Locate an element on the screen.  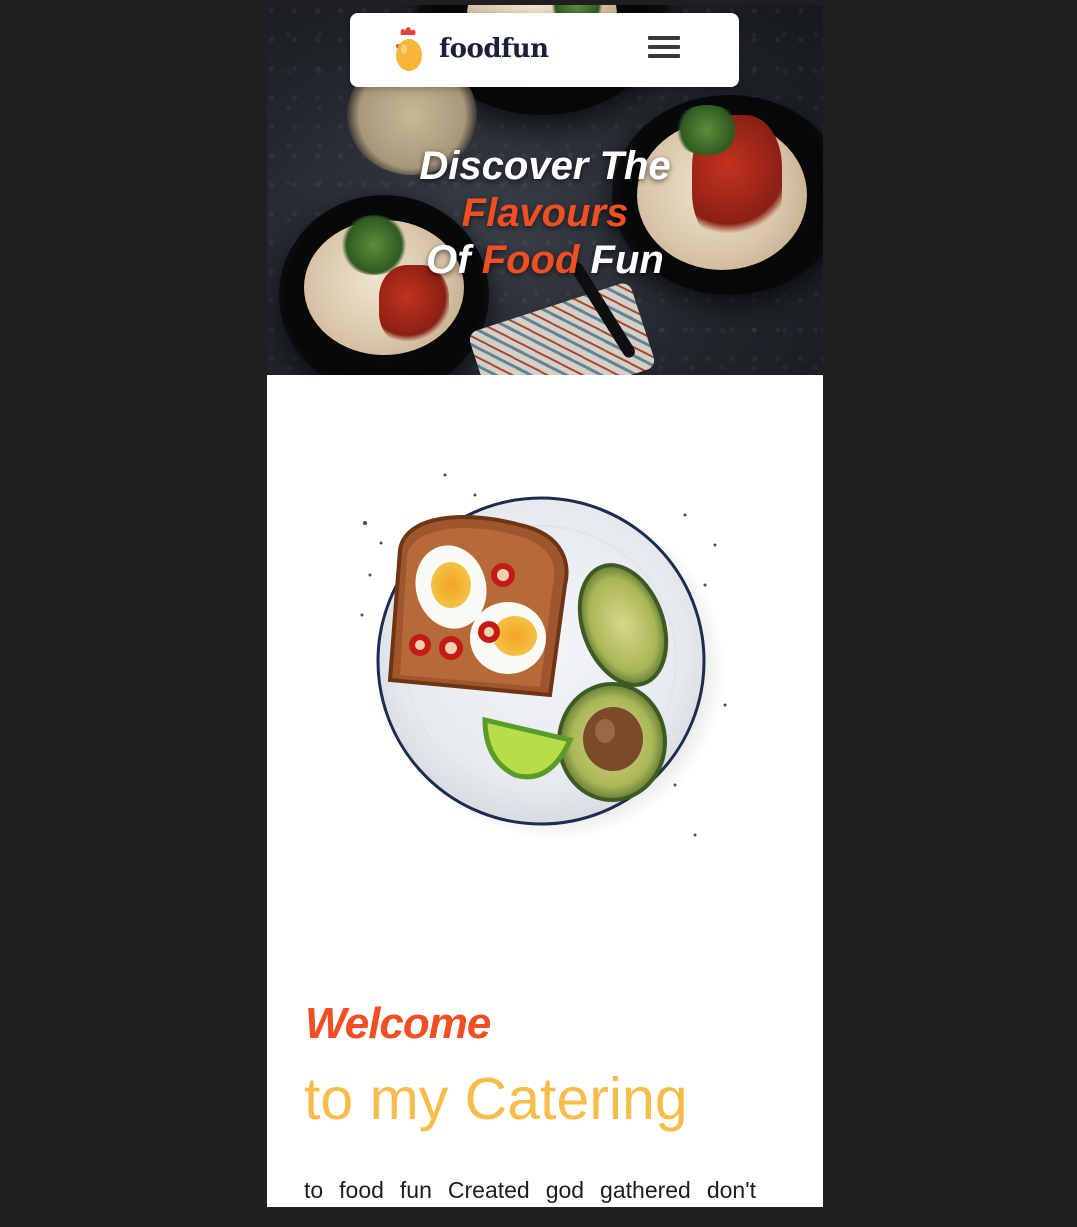
hero-title-line3-end: Fun is located at coordinates (627, 260).